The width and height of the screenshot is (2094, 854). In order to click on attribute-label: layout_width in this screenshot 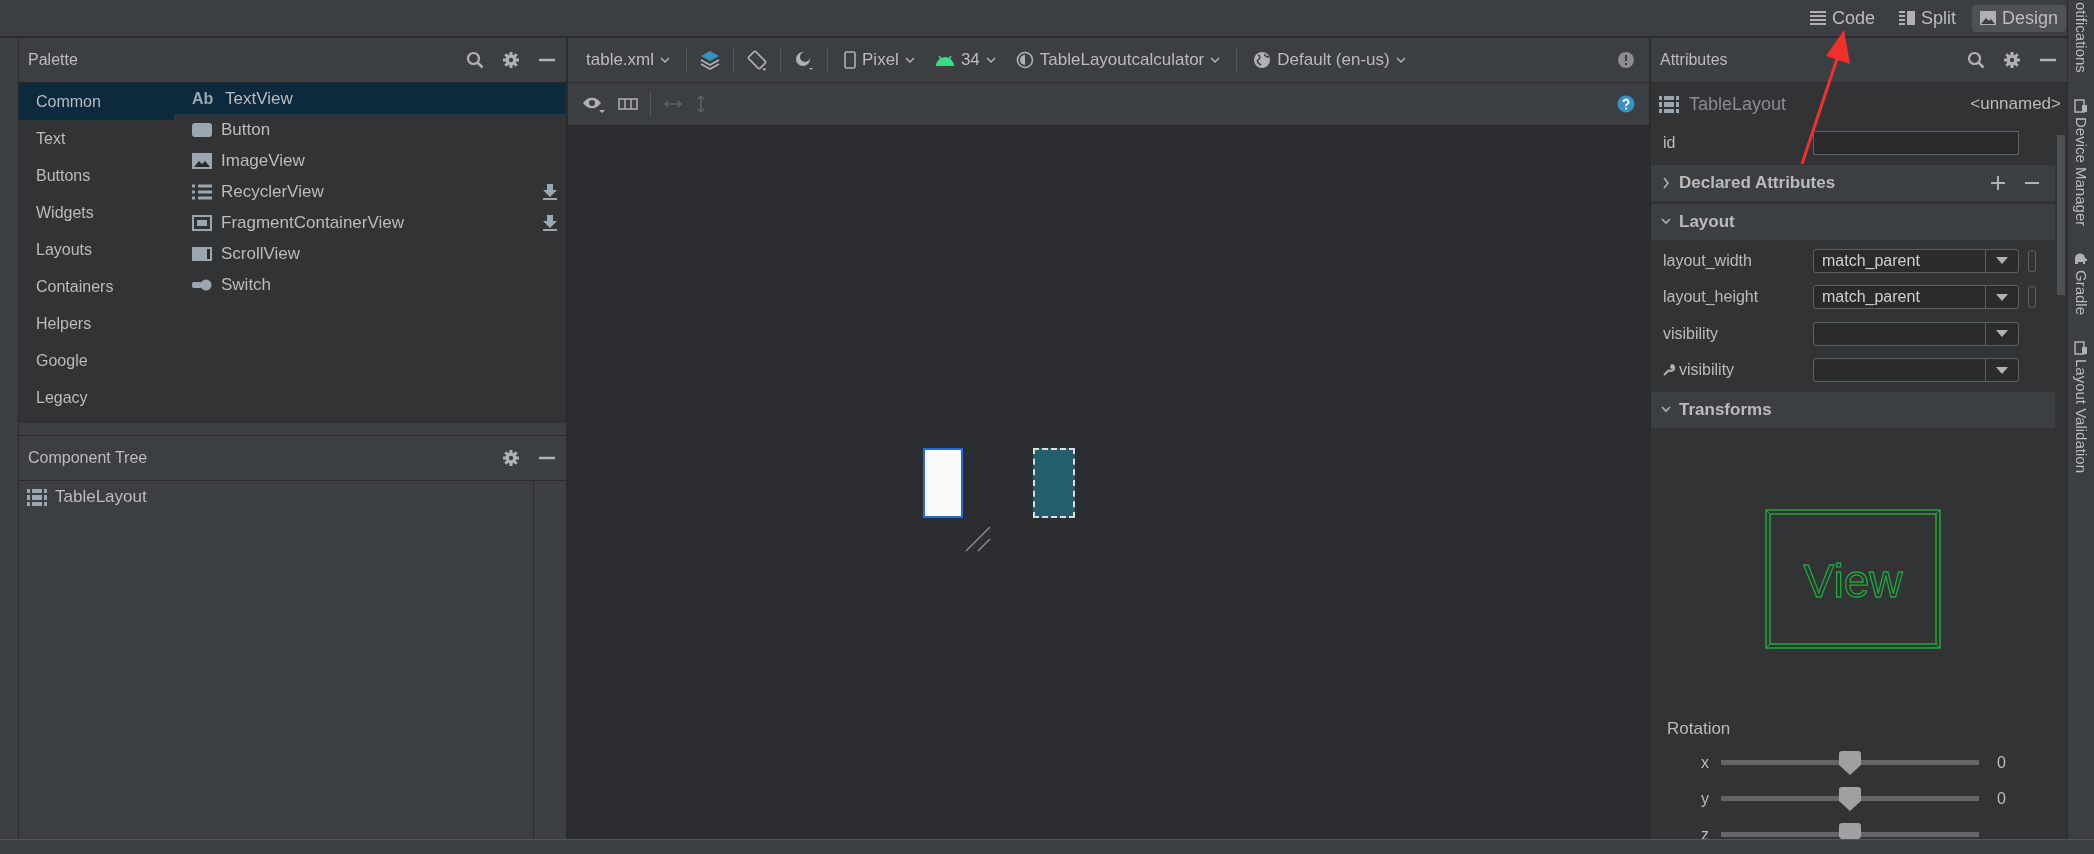, I will do `click(1708, 260)`.